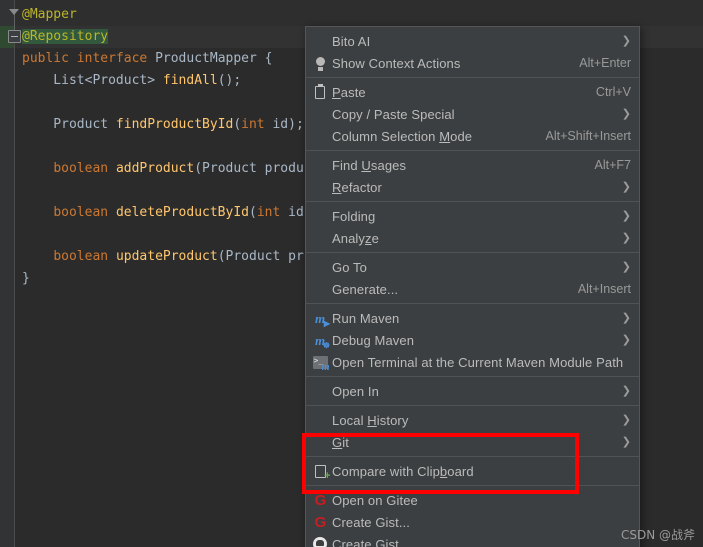  What do you see at coordinates (163, 257) in the screenshot?
I see `code-line: boolean updateProduct(Product pr` at bounding box center [163, 257].